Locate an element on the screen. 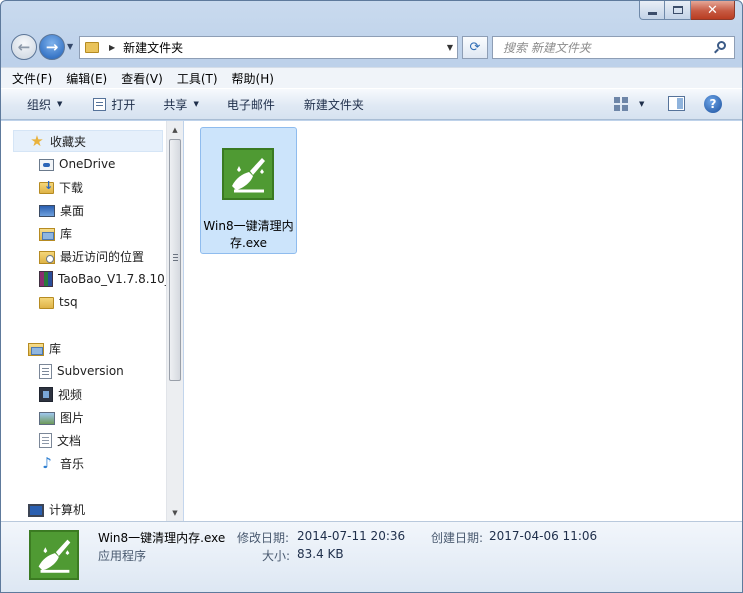 The width and height of the screenshot is (743, 593). search-input: 搜索 新建文件夹 is located at coordinates (608, 47).